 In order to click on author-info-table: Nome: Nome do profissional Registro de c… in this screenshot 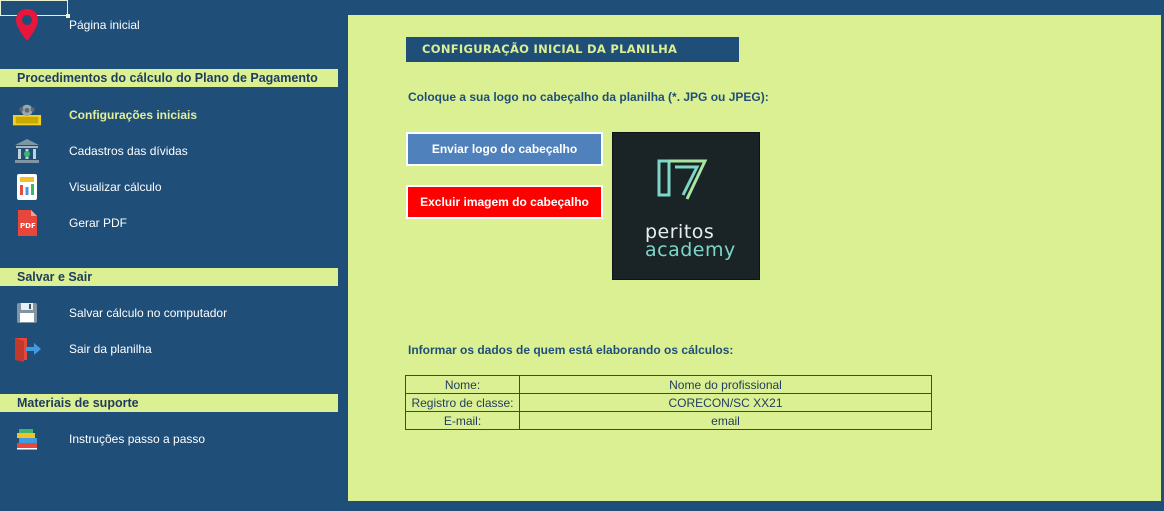, I will do `click(668, 402)`.